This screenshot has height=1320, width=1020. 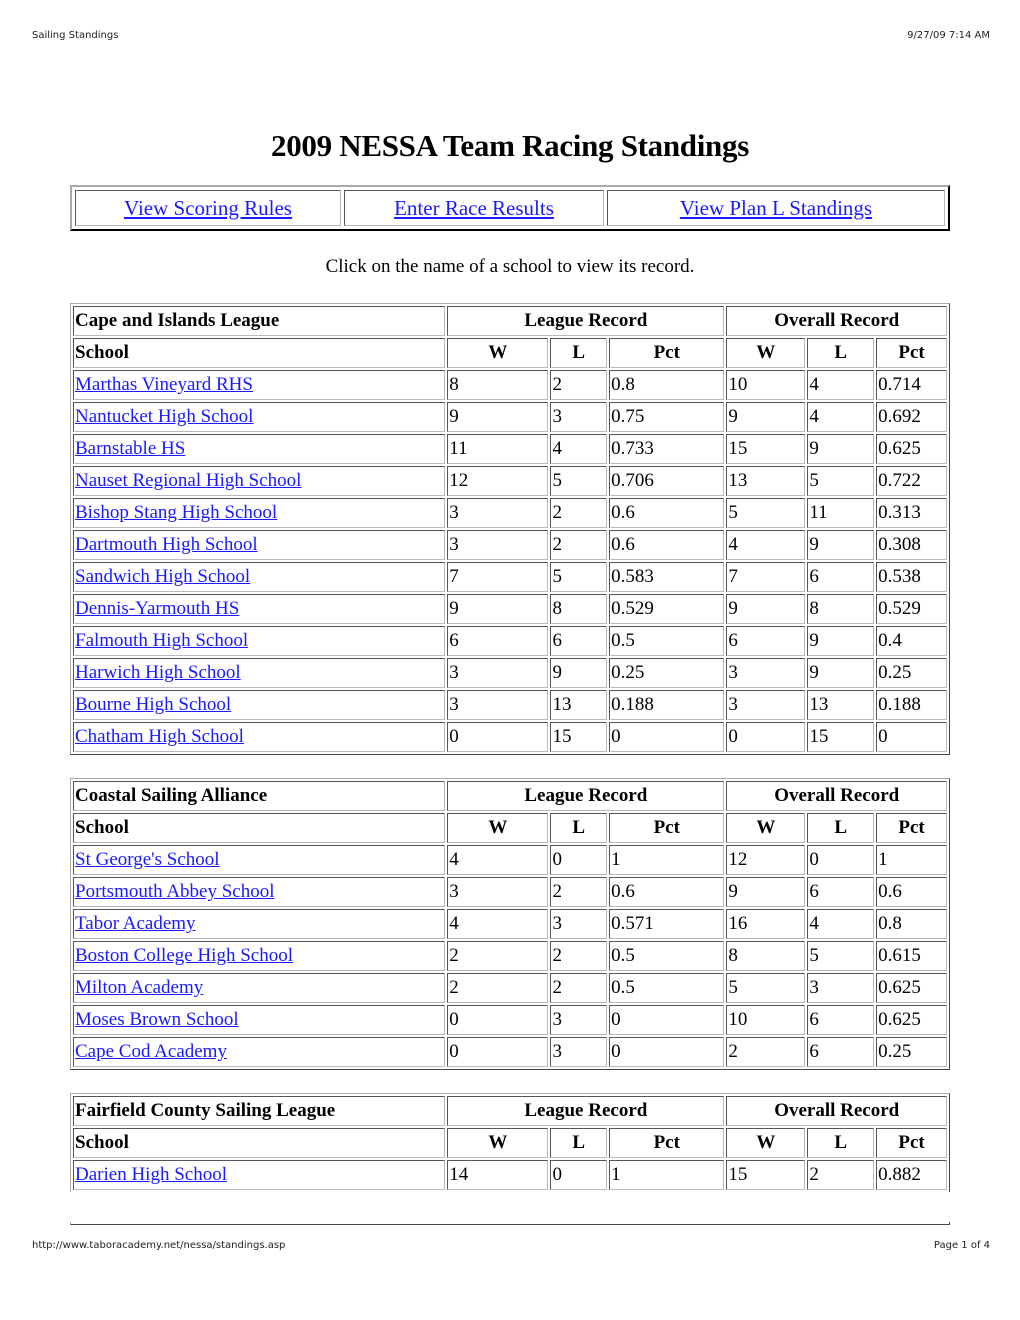 What do you see at coordinates (667, 609) in the screenshot?
I see `league-pct-cell: 0.529` at bounding box center [667, 609].